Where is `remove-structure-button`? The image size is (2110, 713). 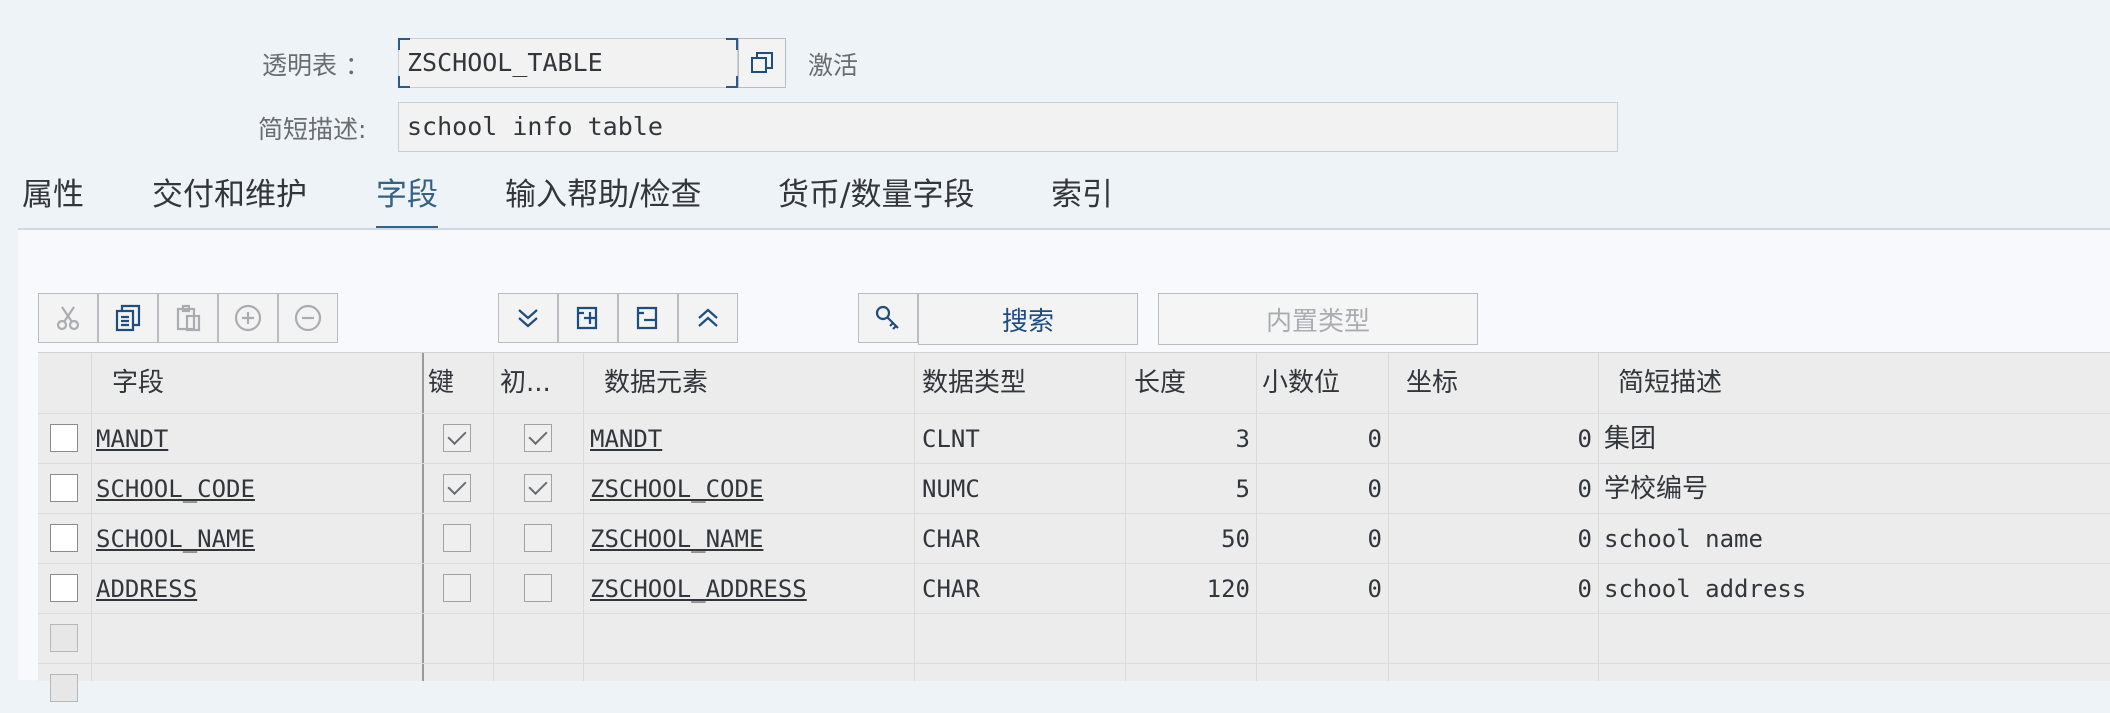
remove-structure-button is located at coordinates (648, 318).